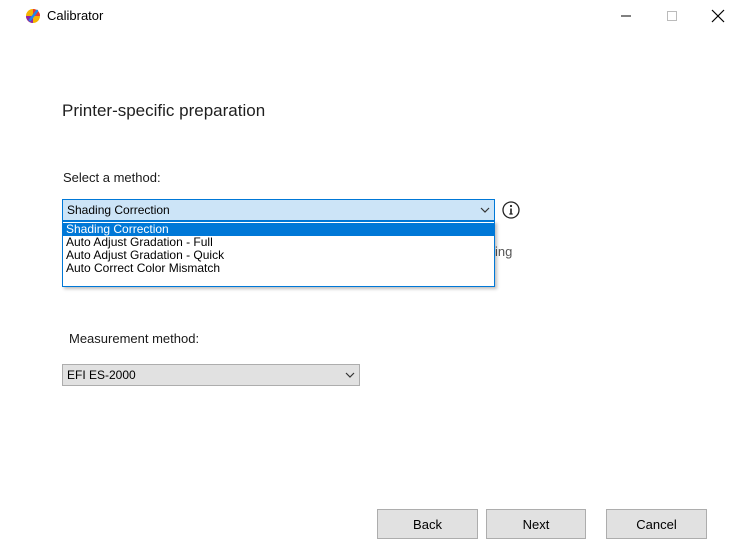 This screenshot has width=740, height=542. Describe the element at coordinates (112, 177) in the screenshot. I see `method-select-label: Select a method:` at that location.